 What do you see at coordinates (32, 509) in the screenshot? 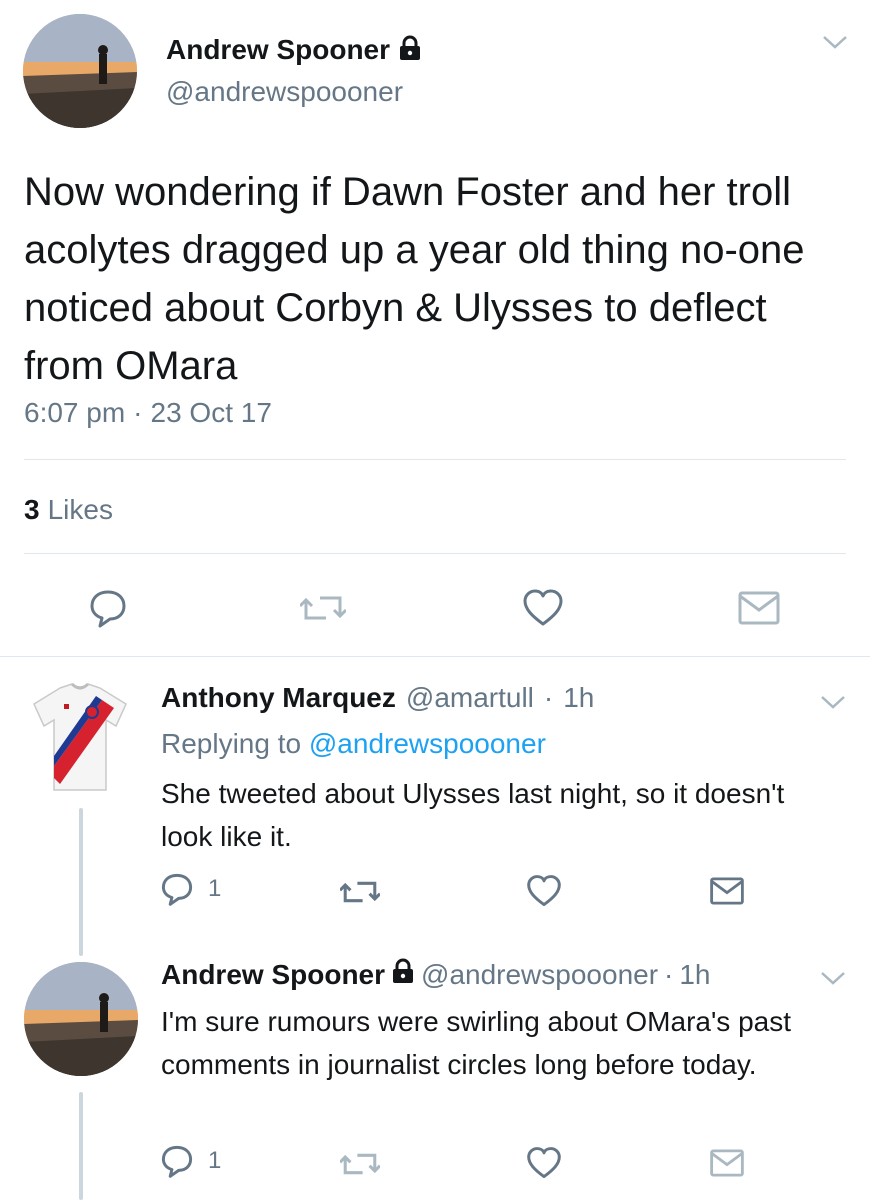
I see `likes-count: 3` at bounding box center [32, 509].